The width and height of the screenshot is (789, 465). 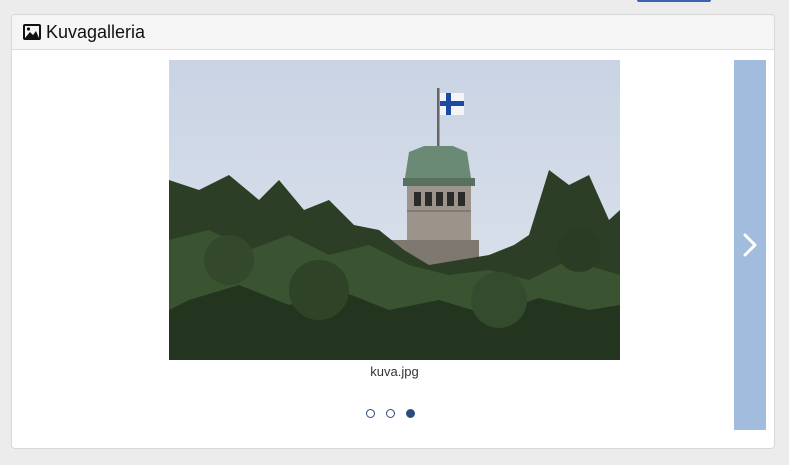 I want to click on panel-title: Kuvagalleria, so click(x=96, y=31).